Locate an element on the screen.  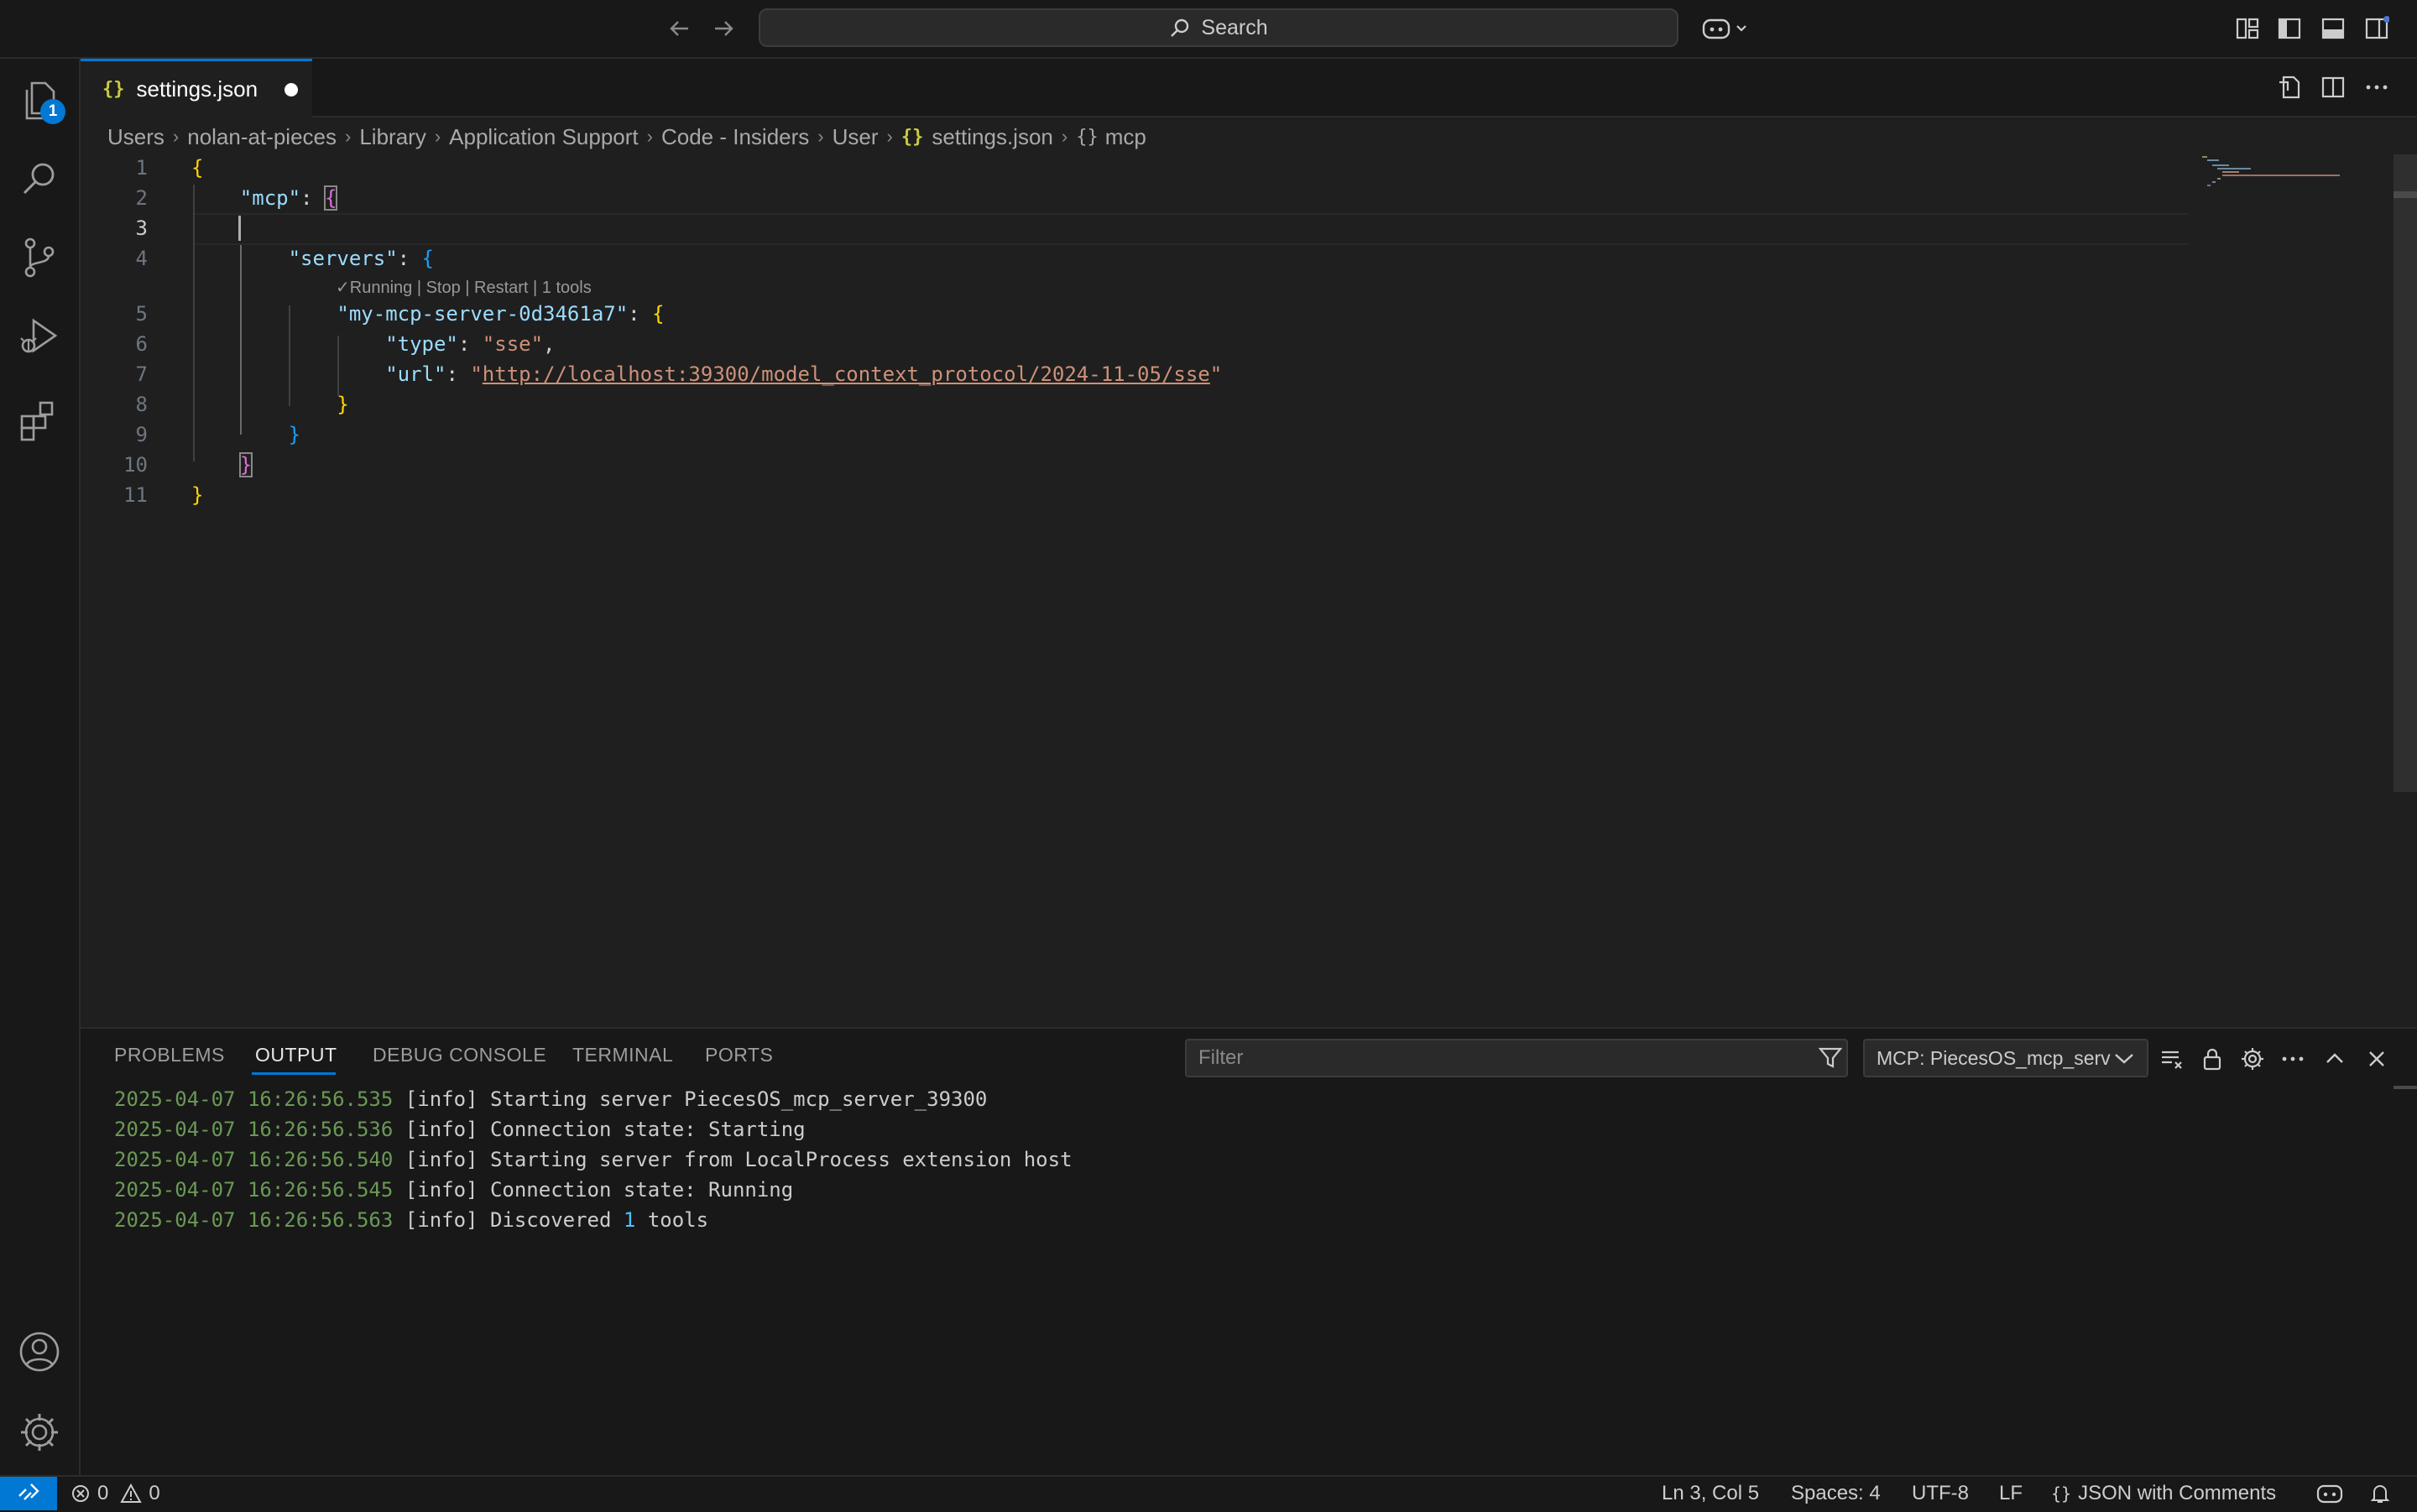
breadcrumb-item: Code - Insiders is located at coordinates (735, 137).